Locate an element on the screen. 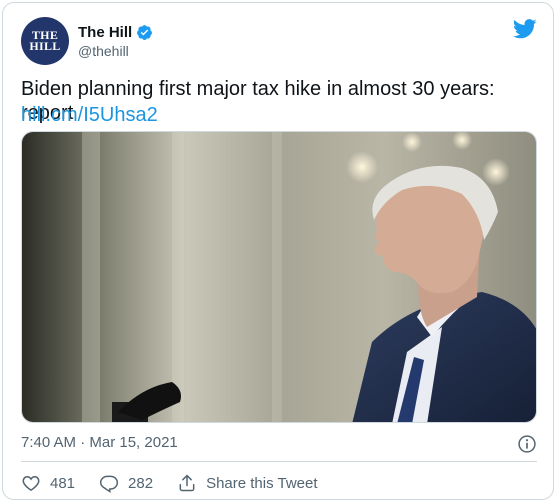  account-name: The Hill is located at coordinates (105, 32).